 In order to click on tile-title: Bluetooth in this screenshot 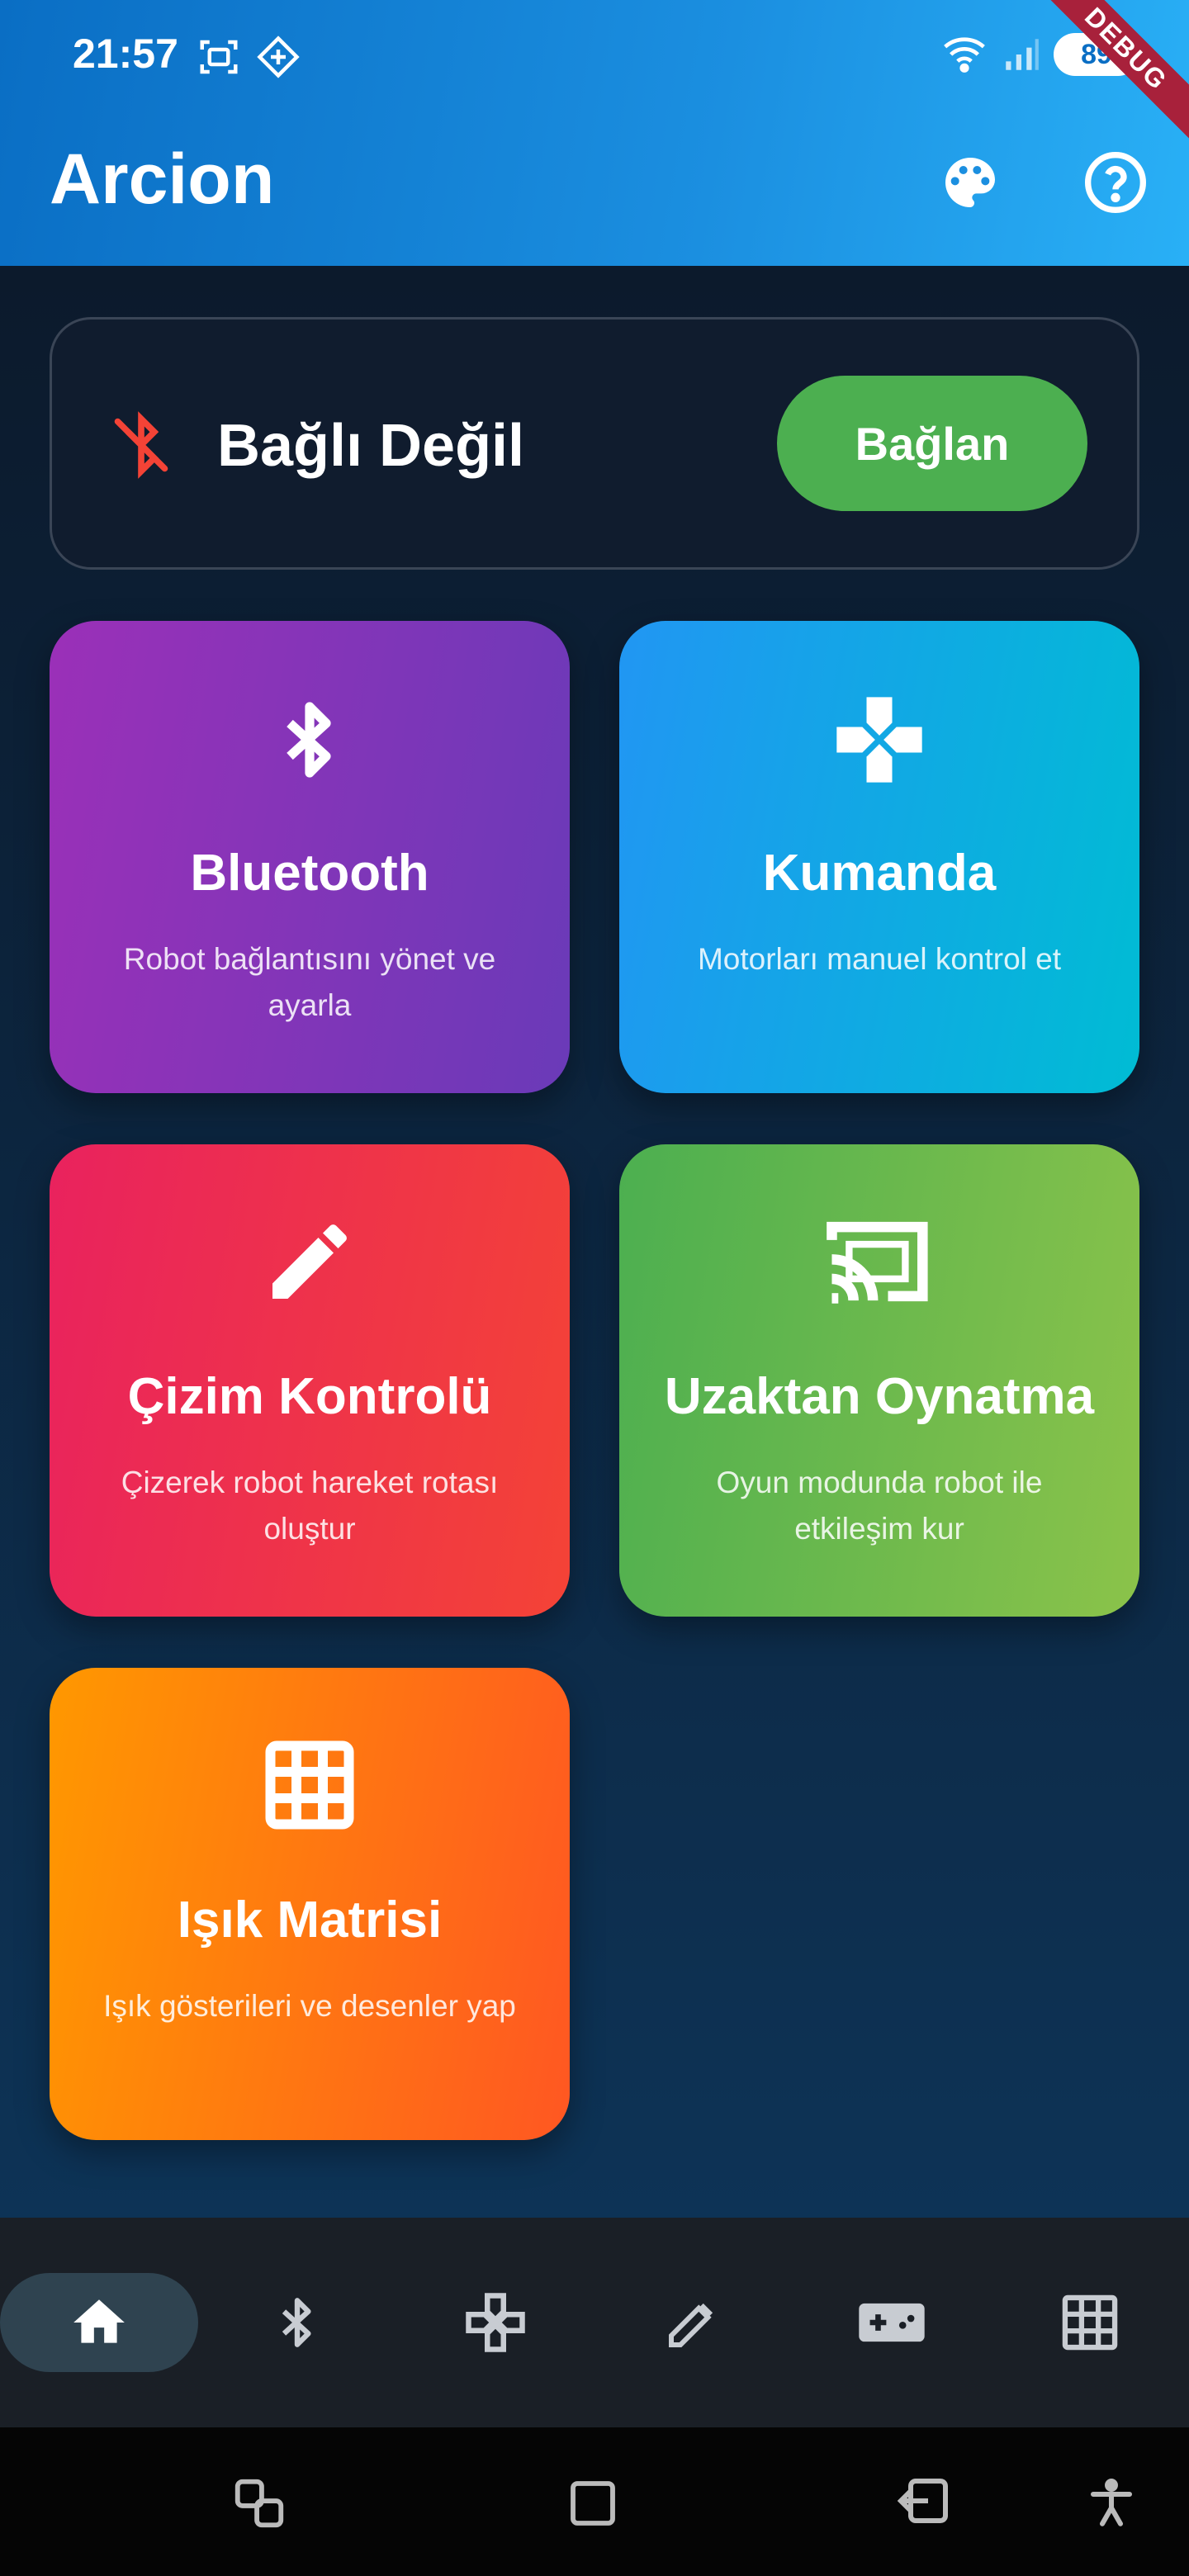, I will do `click(309, 873)`.